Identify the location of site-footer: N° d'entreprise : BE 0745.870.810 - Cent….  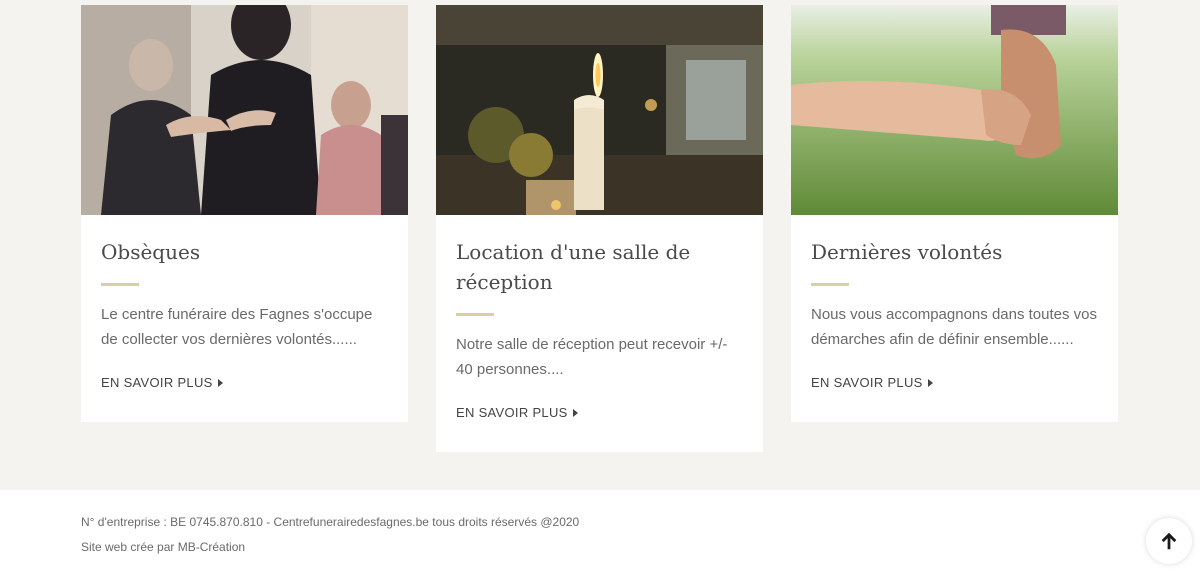
(600, 532).